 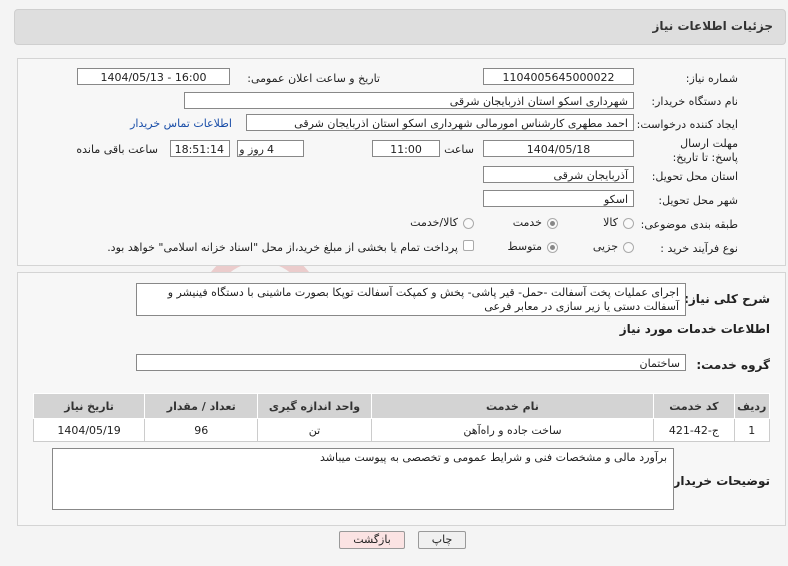 I want to click on col-service-code: کد خدمت, so click(x=694, y=406).